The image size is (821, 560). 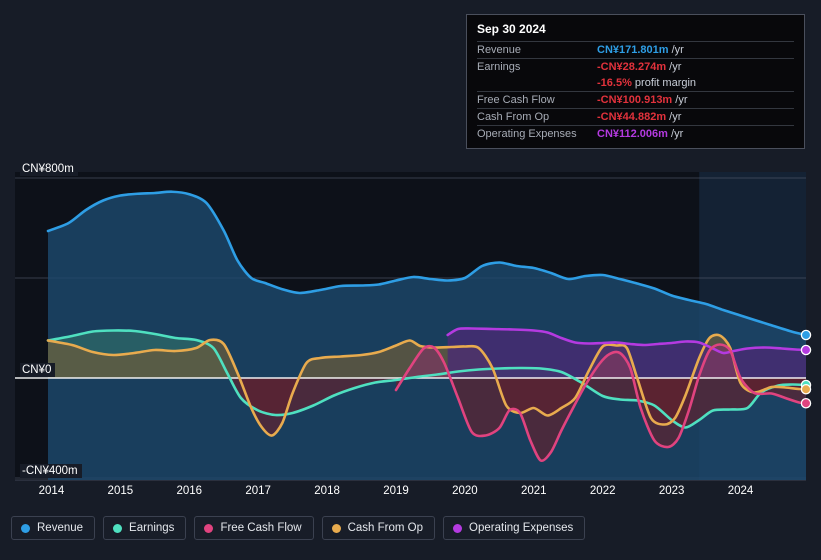 I want to click on tooltip-metric-label: Cash From Op, so click(x=537, y=117).